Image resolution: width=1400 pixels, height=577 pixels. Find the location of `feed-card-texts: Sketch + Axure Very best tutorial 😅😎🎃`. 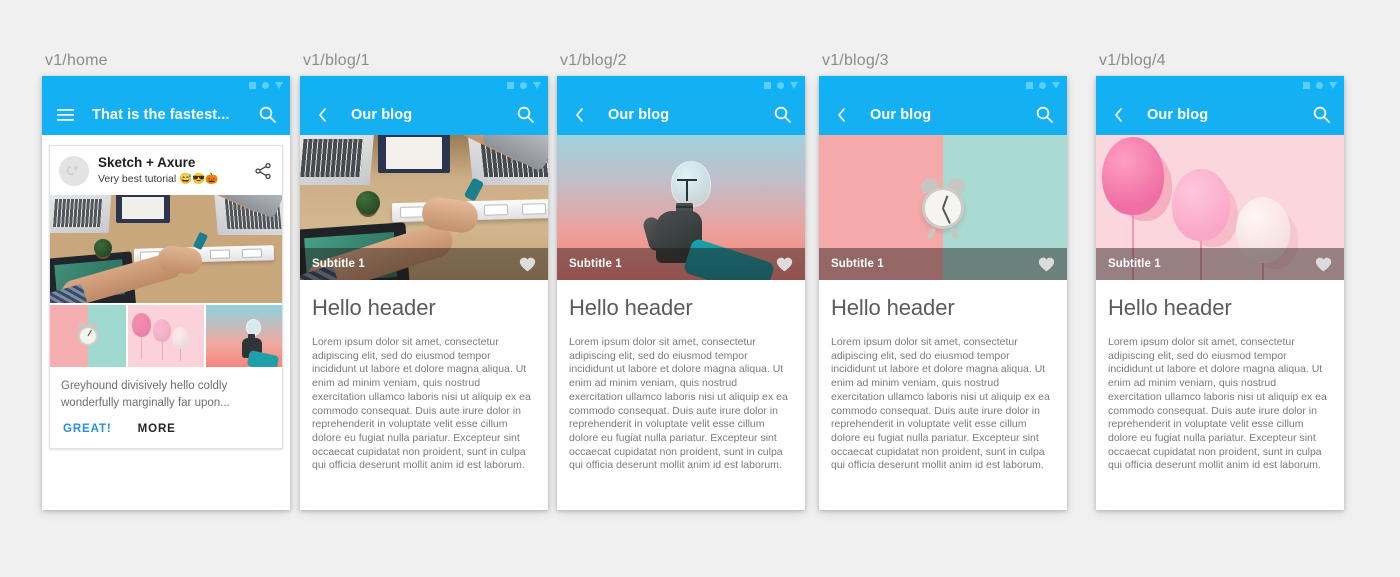

feed-card-texts: Sketch + Axure Very best tutorial 😅😎🎃 is located at coordinates (171, 170).